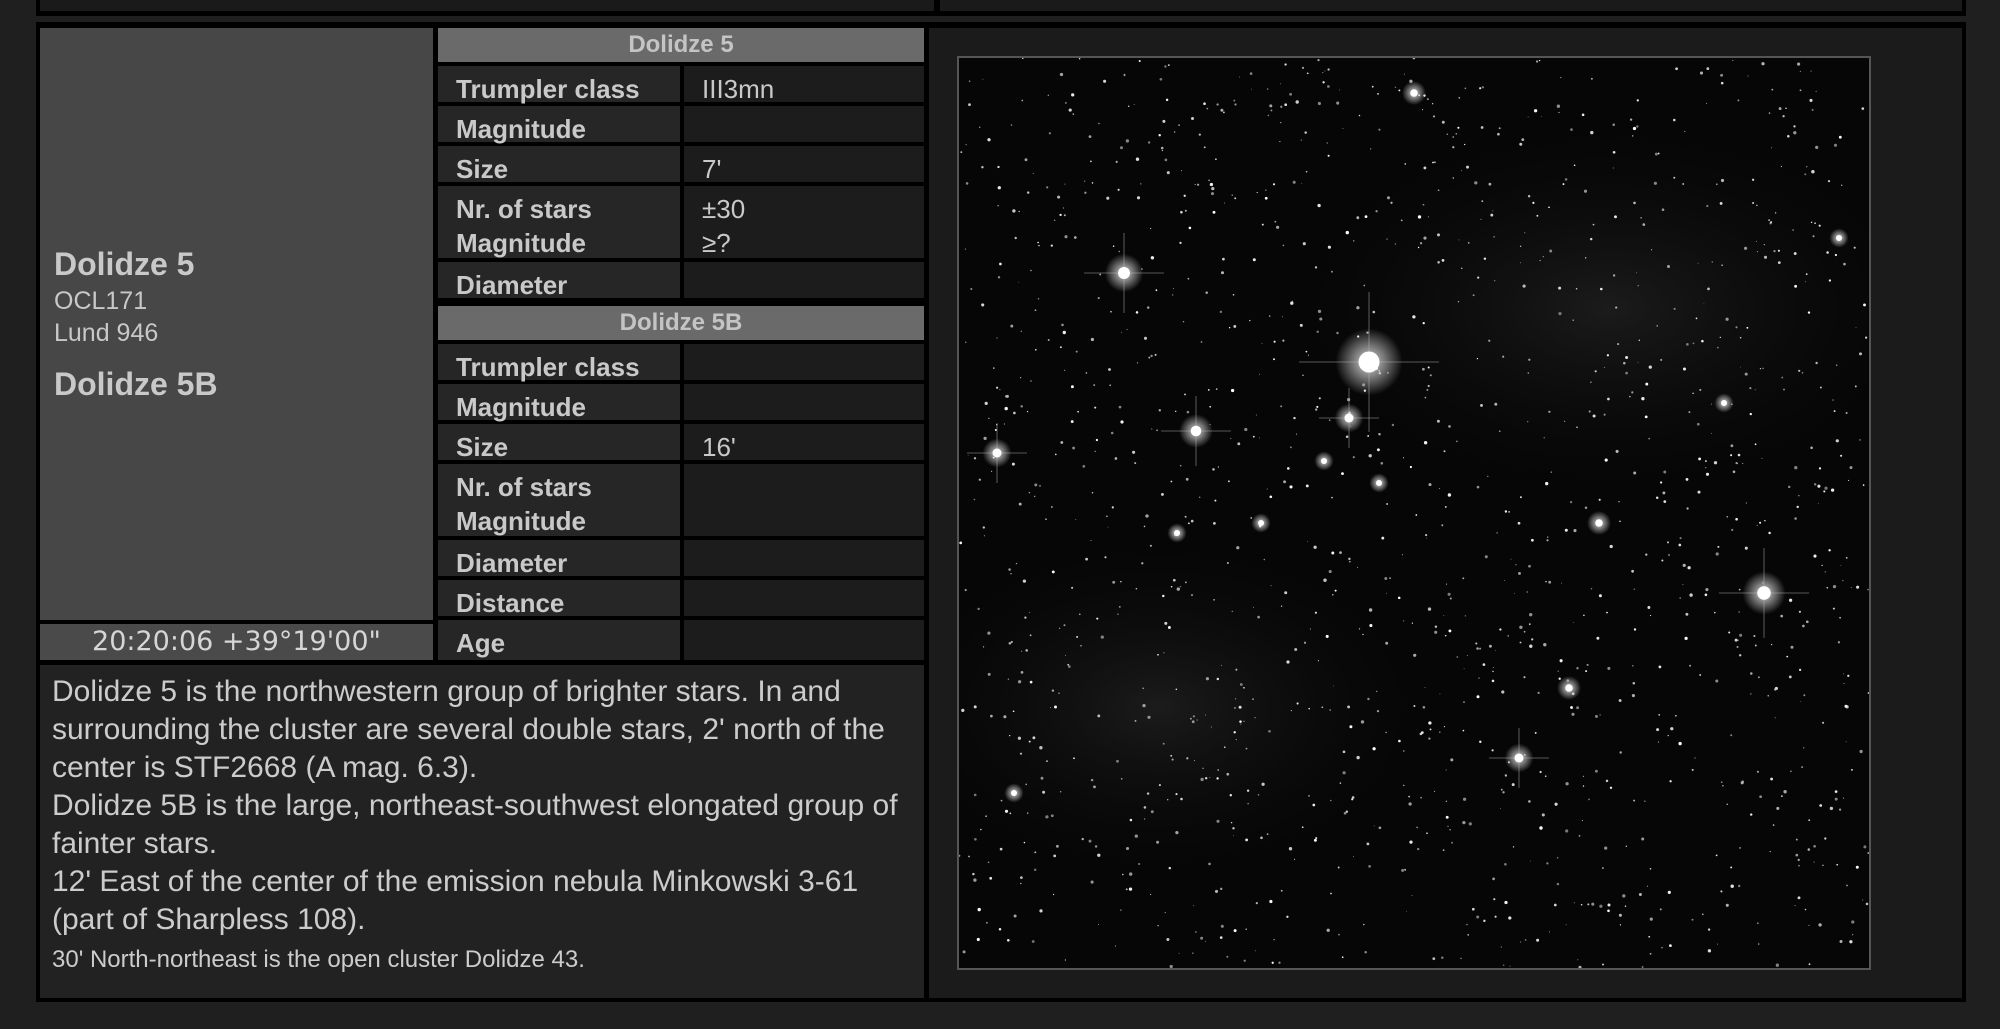  Describe the element at coordinates (681, 599) in the screenshot. I see `table-row: Distance` at that location.